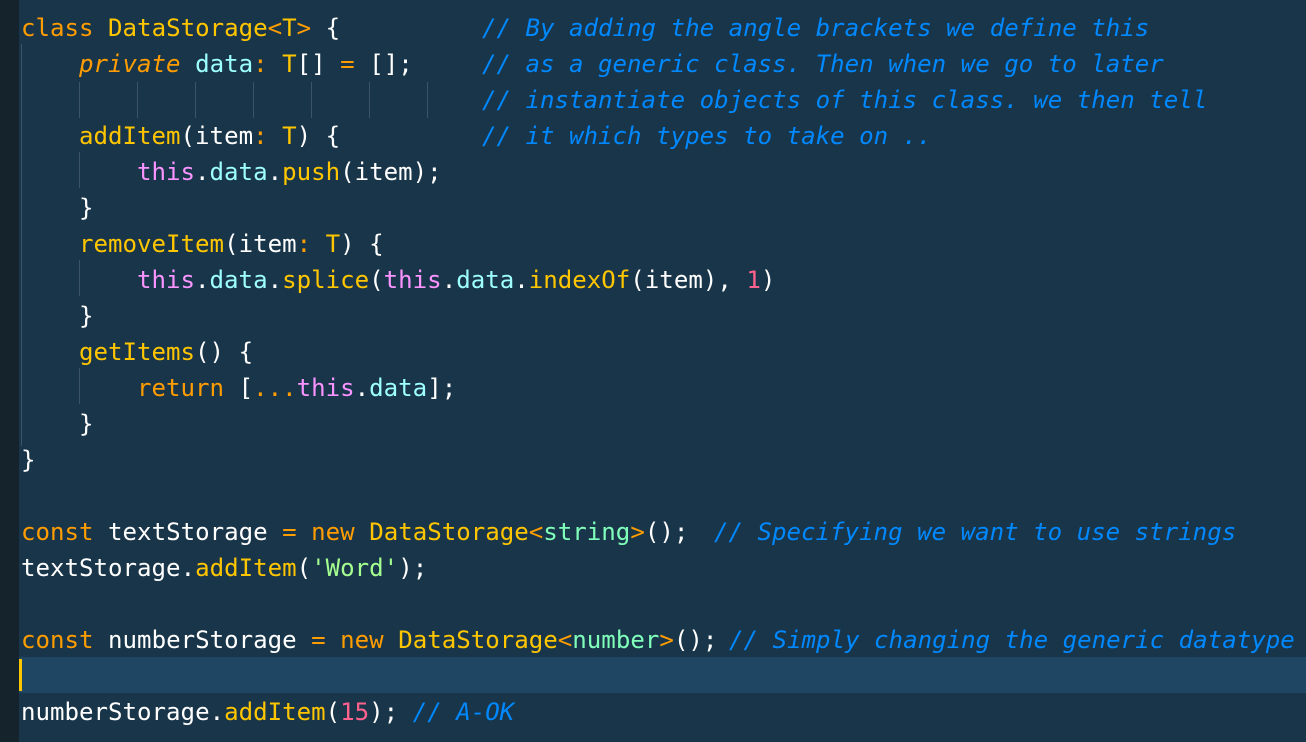 Image resolution: width=1306 pixels, height=742 pixels. Describe the element at coordinates (152, 244) in the screenshot. I see `function-name: removeItem` at that location.